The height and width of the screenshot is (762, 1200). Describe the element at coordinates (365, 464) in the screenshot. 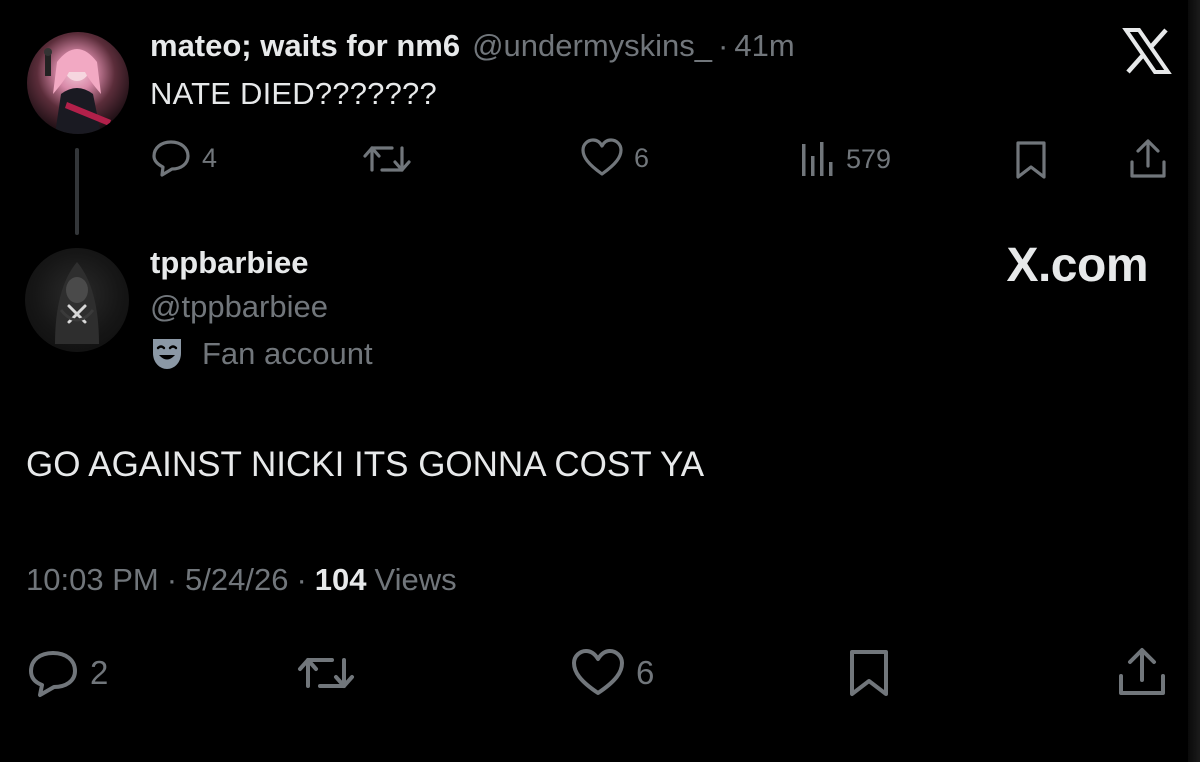

I see `reply-tweet-text: GO AGAINST NICKI ITS GONNA COST YA` at that location.